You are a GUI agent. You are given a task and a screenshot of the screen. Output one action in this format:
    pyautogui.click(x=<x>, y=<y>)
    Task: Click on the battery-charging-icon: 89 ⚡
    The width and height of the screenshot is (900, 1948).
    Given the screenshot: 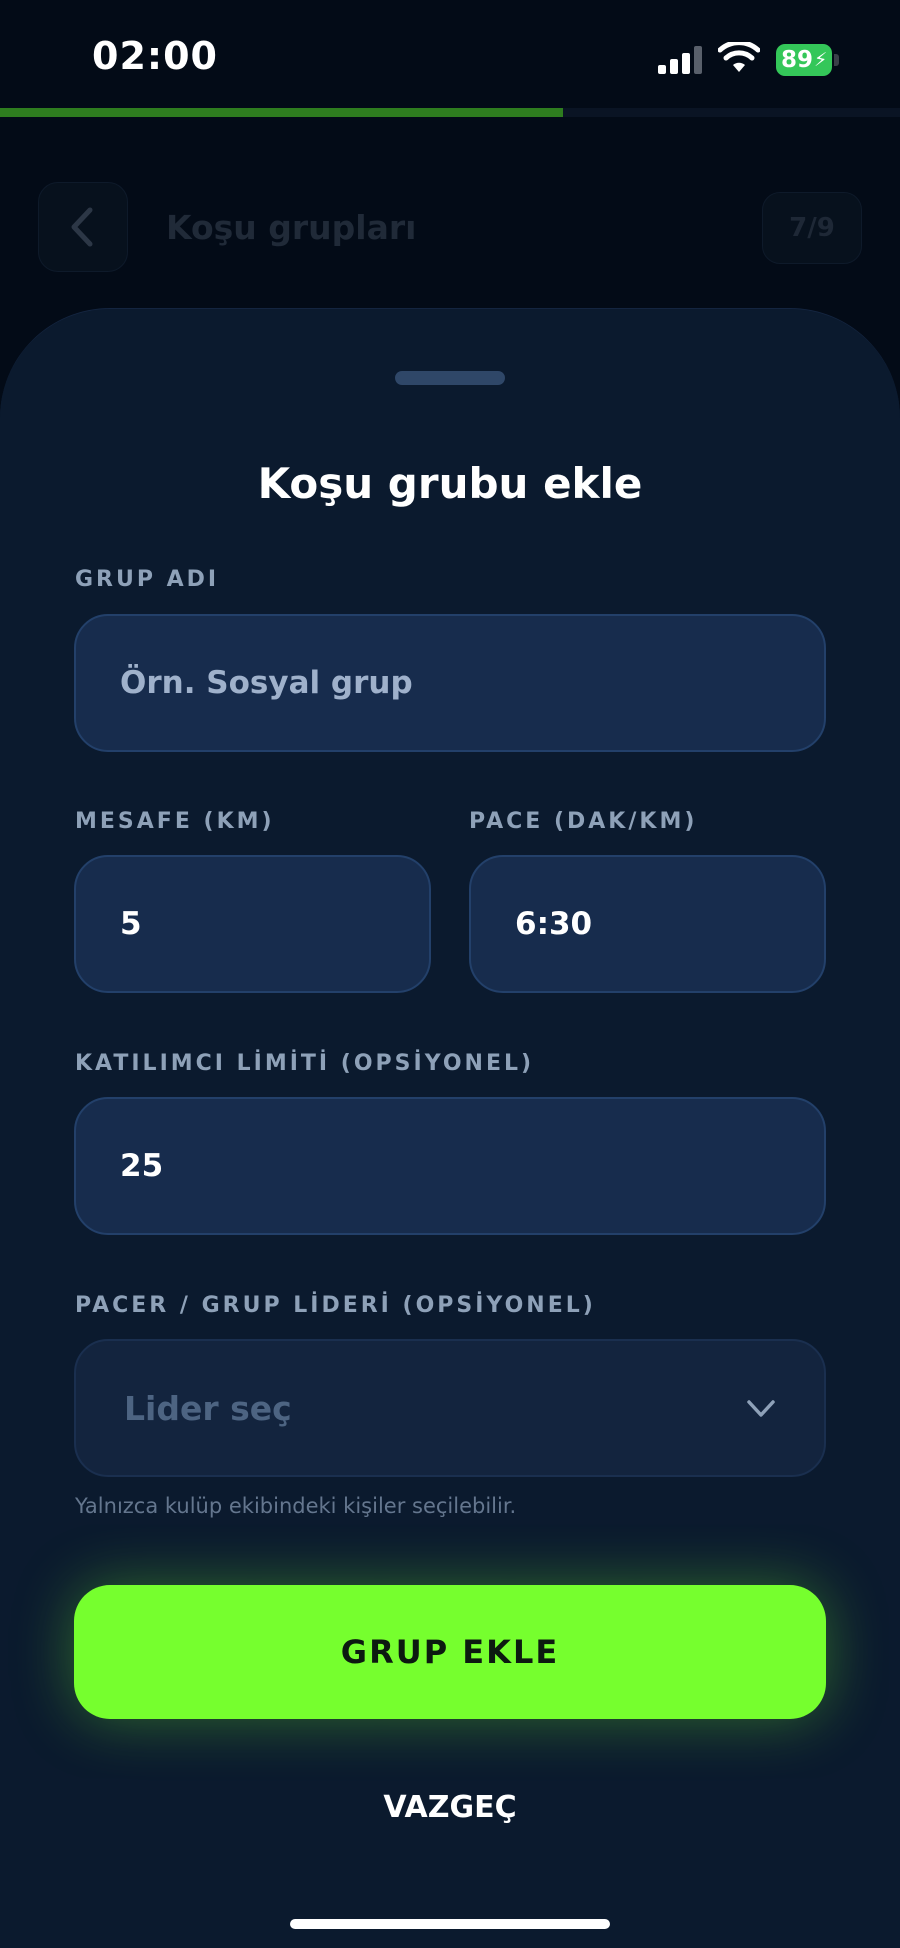 What is the action you would take?
    pyautogui.click(x=804, y=60)
    